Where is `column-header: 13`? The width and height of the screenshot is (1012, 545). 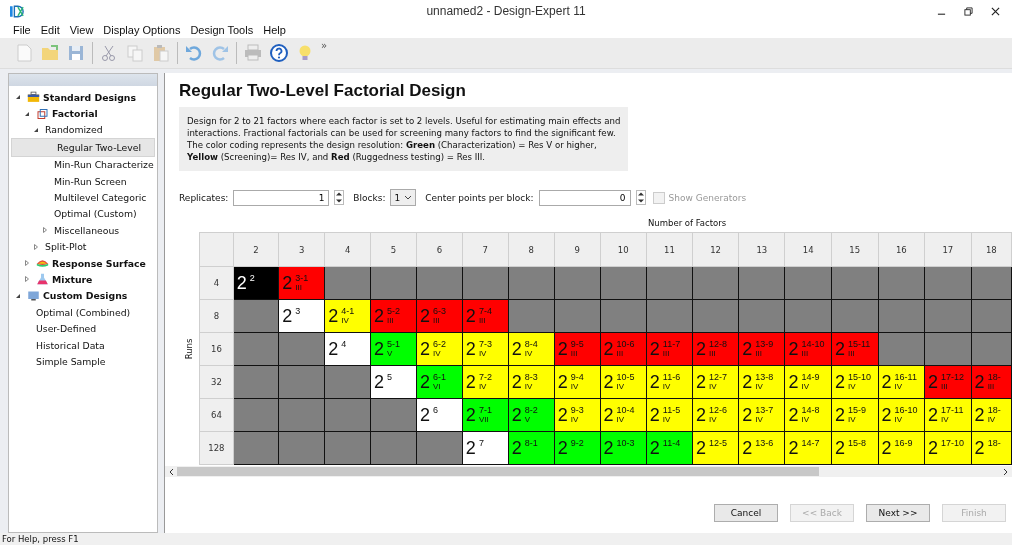 column-header: 13 is located at coordinates (761, 249).